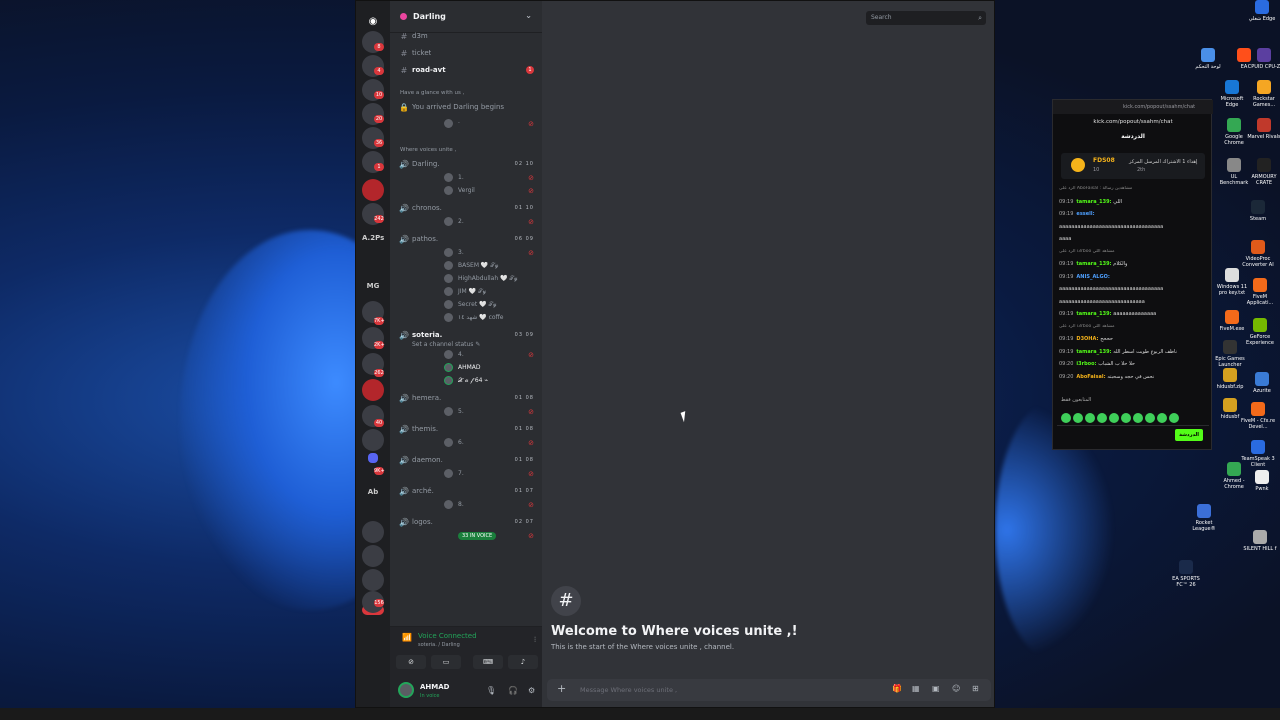  Describe the element at coordinates (523, 662) in the screenshot. I see `soundboard-button: ♪` at that location.